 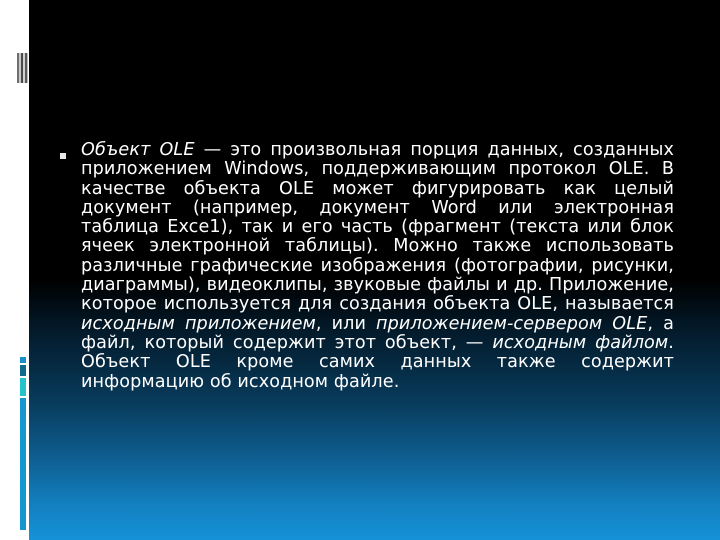 I want to click on text-segment: исходным приложением, so click(x=198, y=323).